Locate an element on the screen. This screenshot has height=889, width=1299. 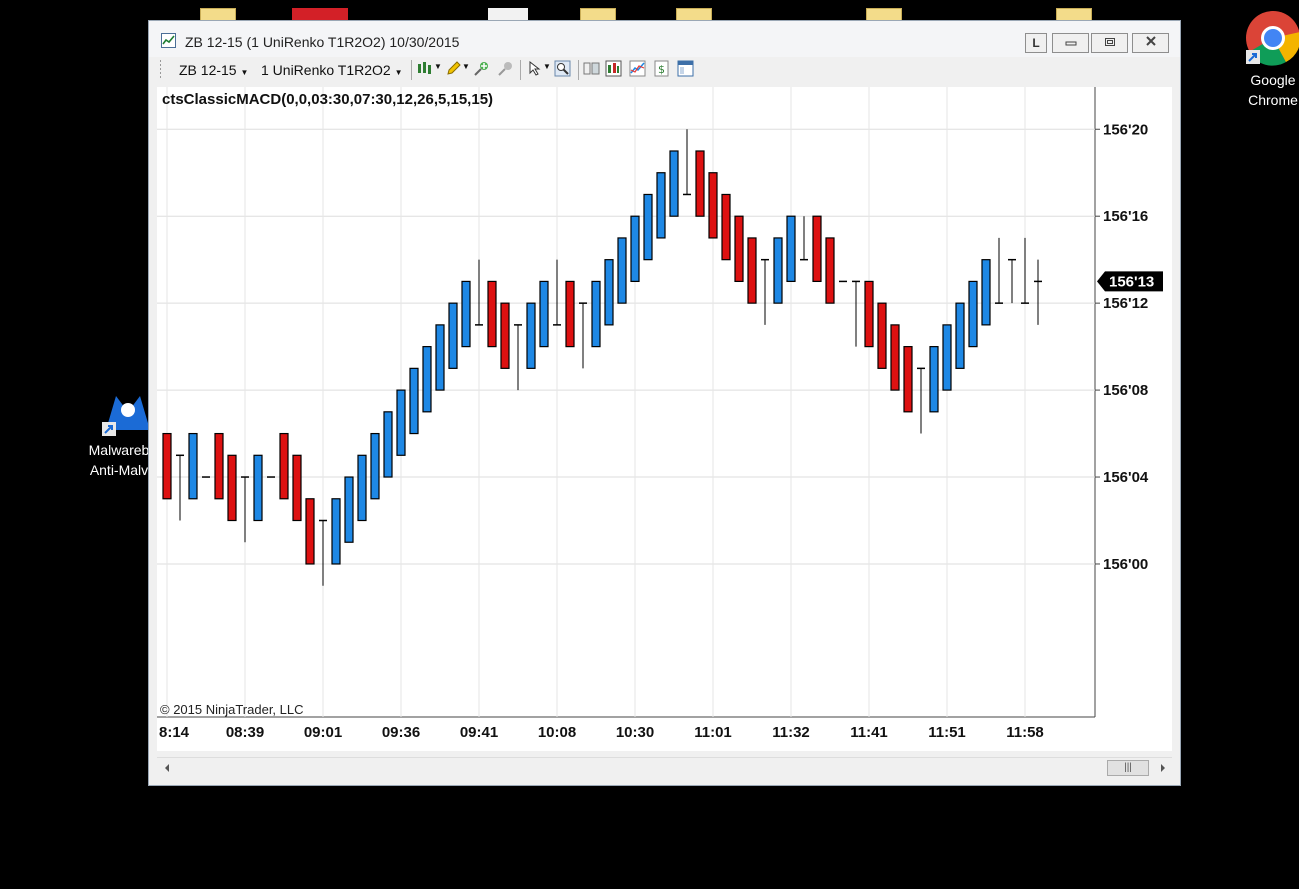
chart-style-icon is located at coordinates (425, 68).